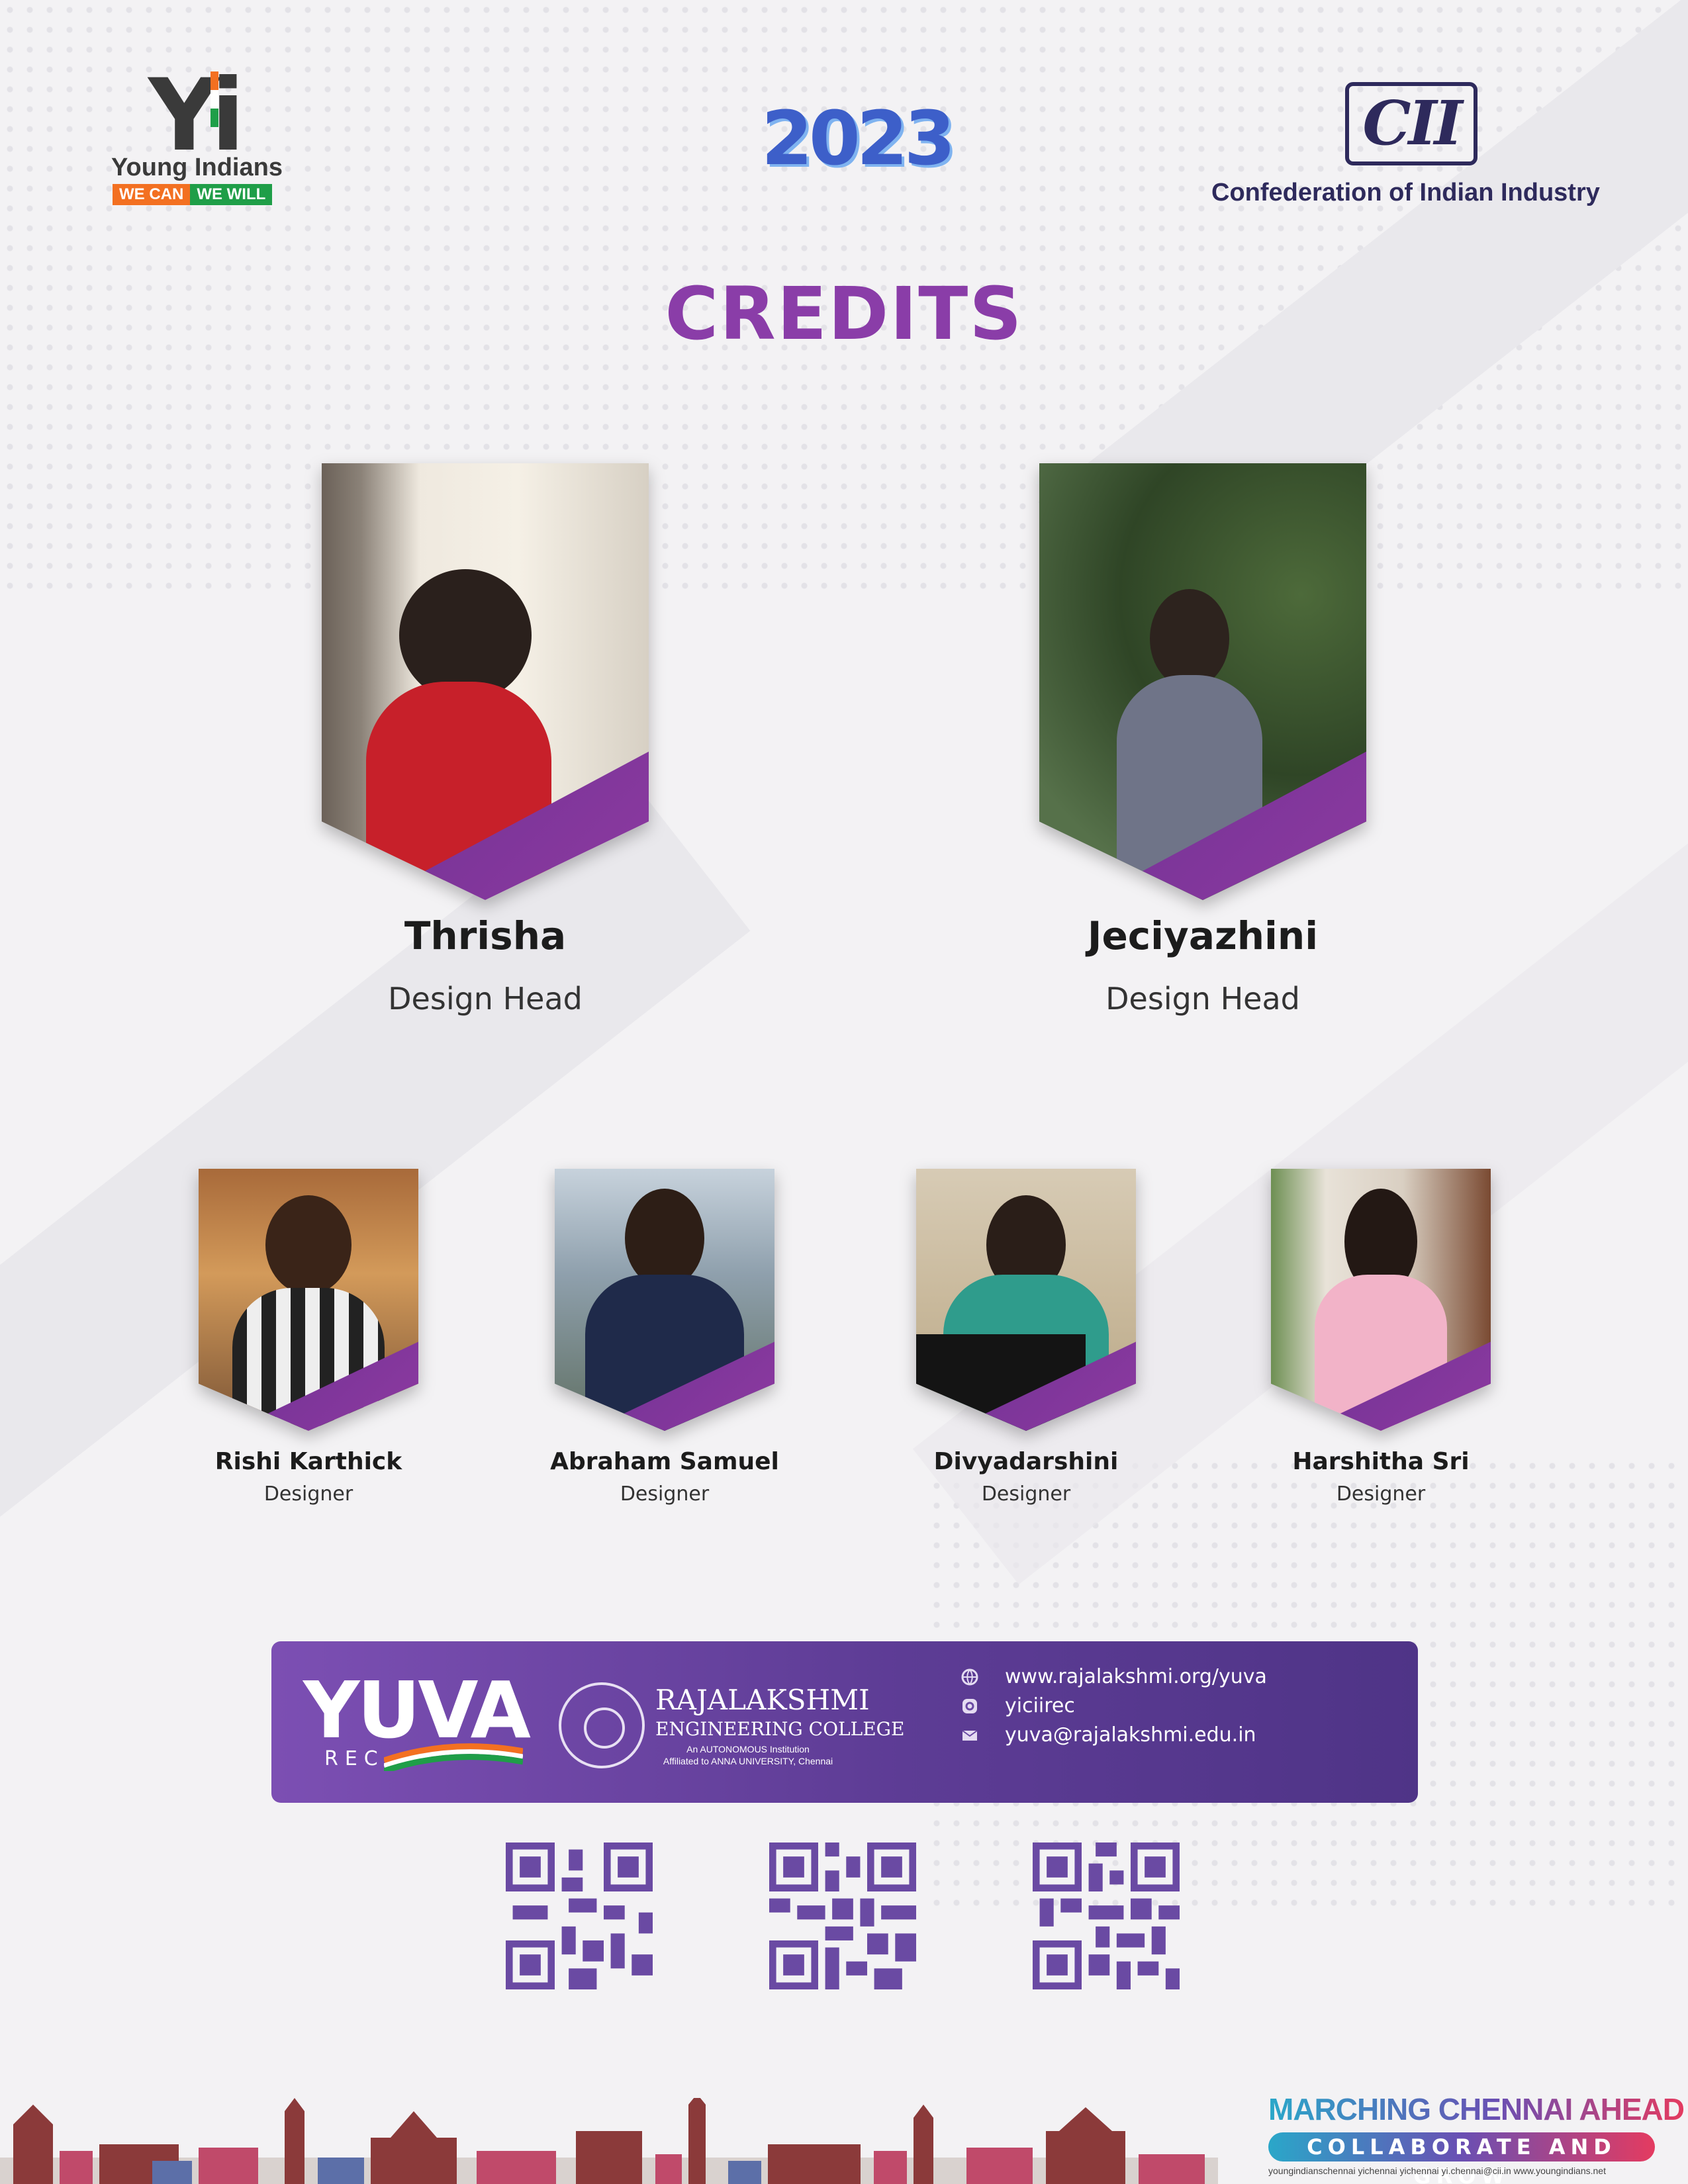  I want to click on college-emblem-icon, so click(602, 1725).